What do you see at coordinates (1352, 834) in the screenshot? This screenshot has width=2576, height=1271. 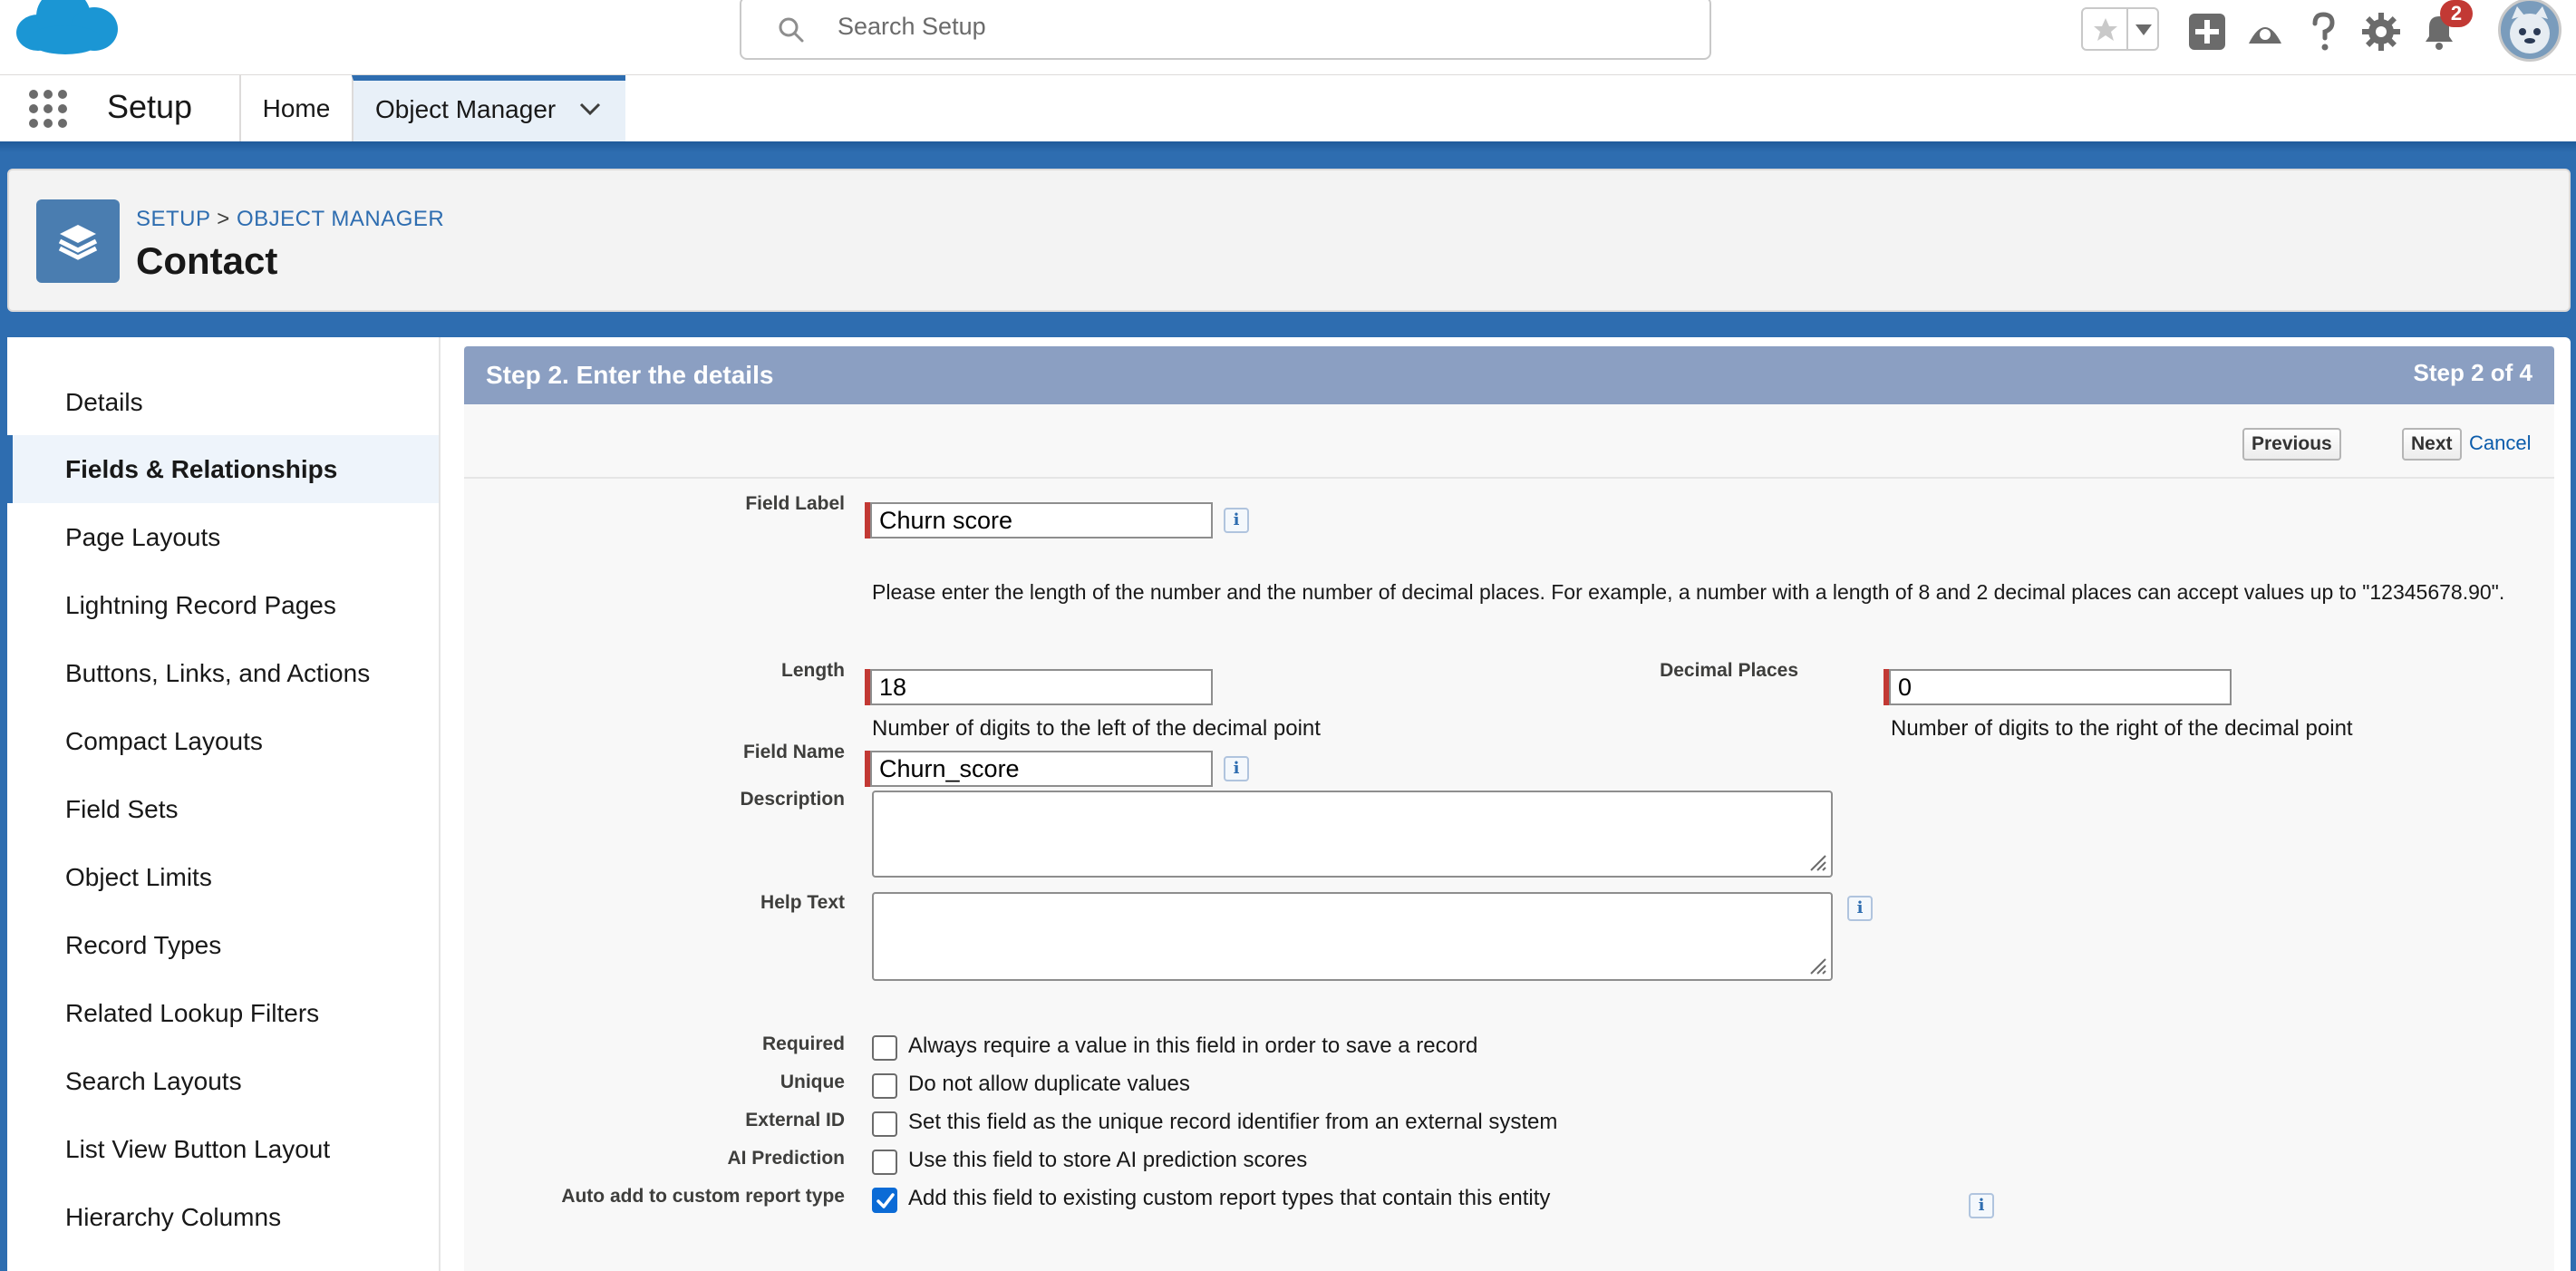 I see `description-textarea` at bounding box center [1352, 834].